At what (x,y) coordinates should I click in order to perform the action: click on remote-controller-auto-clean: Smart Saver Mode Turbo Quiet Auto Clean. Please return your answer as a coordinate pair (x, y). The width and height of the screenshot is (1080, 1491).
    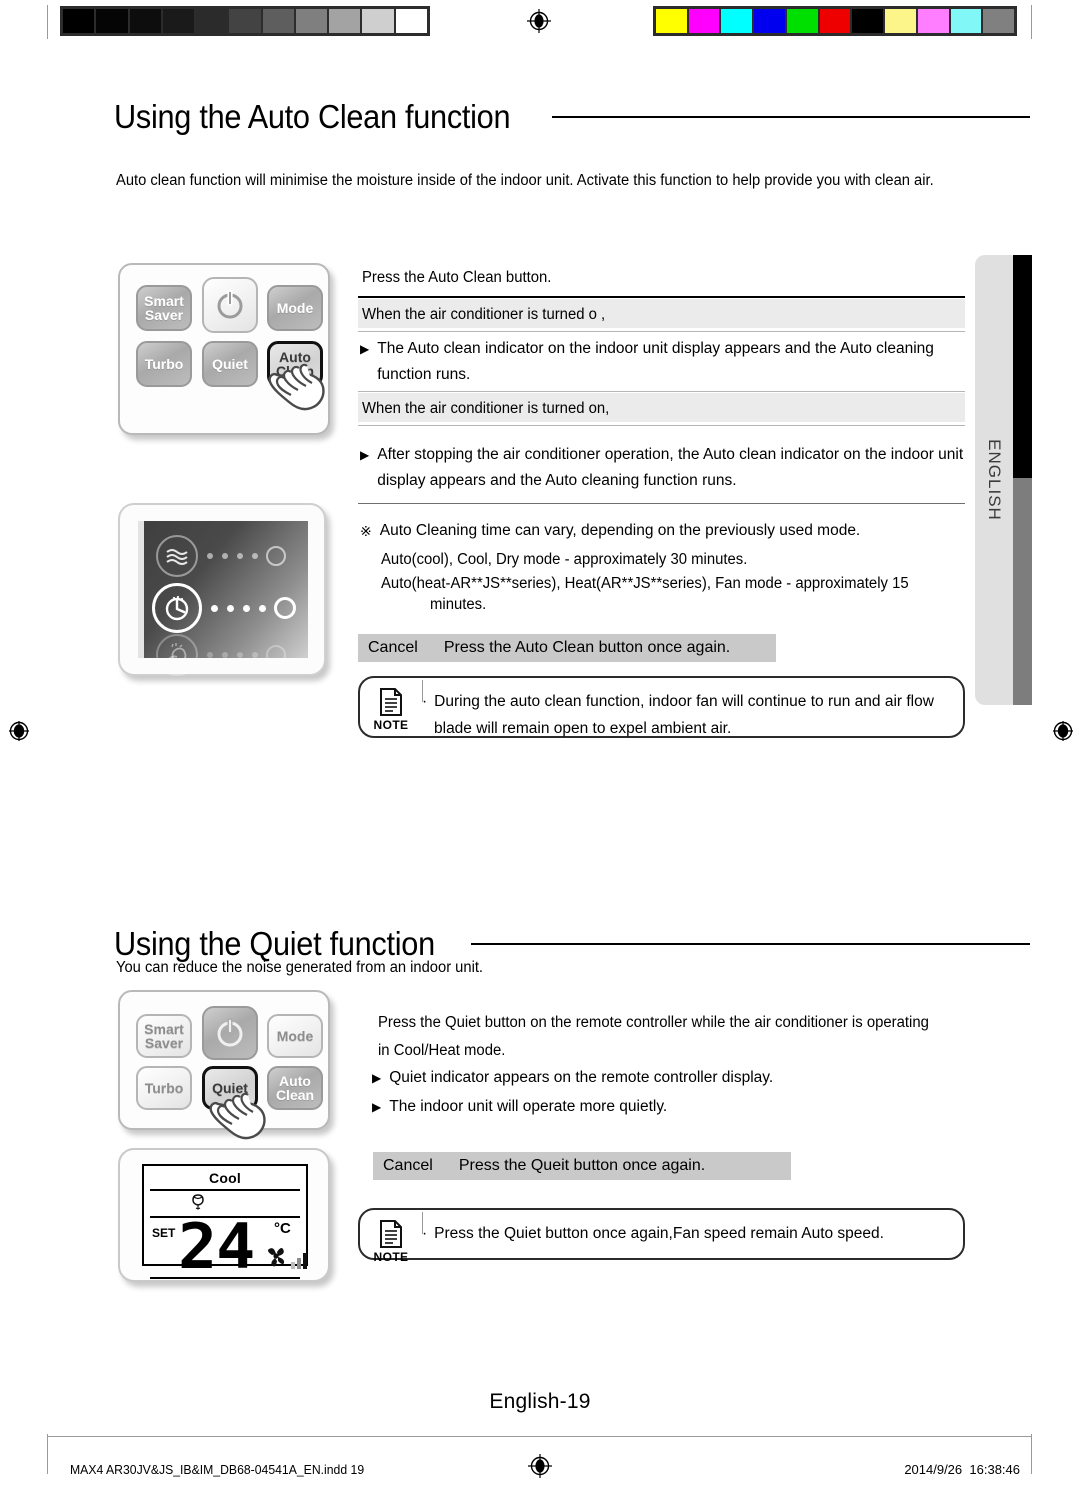
    Looking at the image, I should click on (224, 349).